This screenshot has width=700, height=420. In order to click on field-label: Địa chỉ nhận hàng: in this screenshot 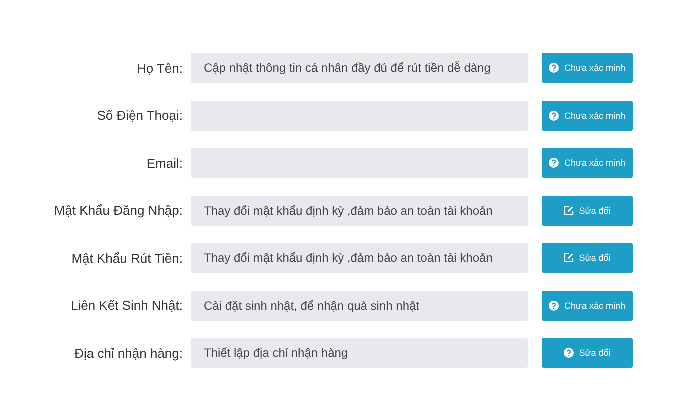, I will do `click(128, 353)`.